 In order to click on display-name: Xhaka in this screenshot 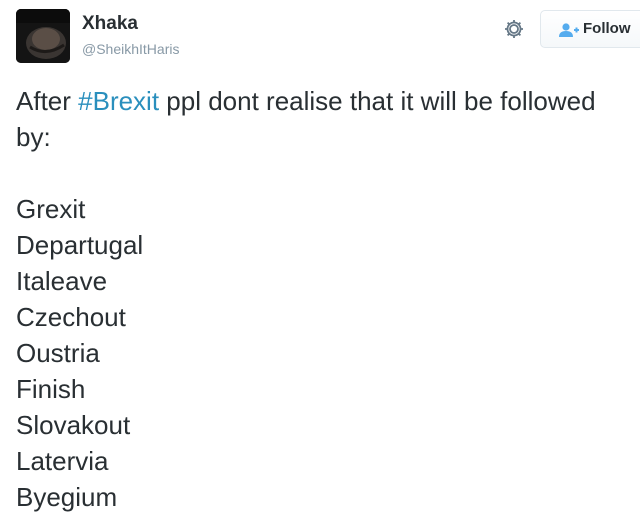, I will do `click(110, 24)`.